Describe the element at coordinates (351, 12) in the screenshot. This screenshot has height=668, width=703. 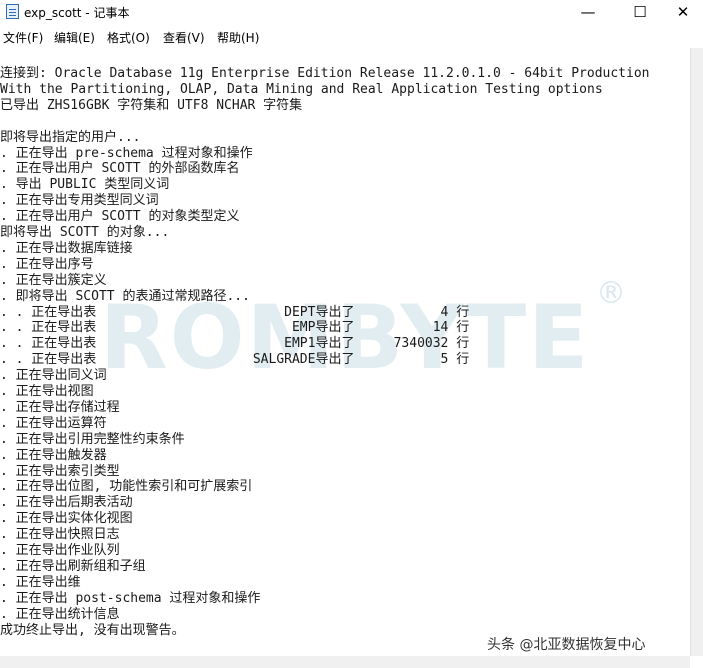
I see `title-bar: exp_scott - 记事本 — ☐ ✕` at that location.